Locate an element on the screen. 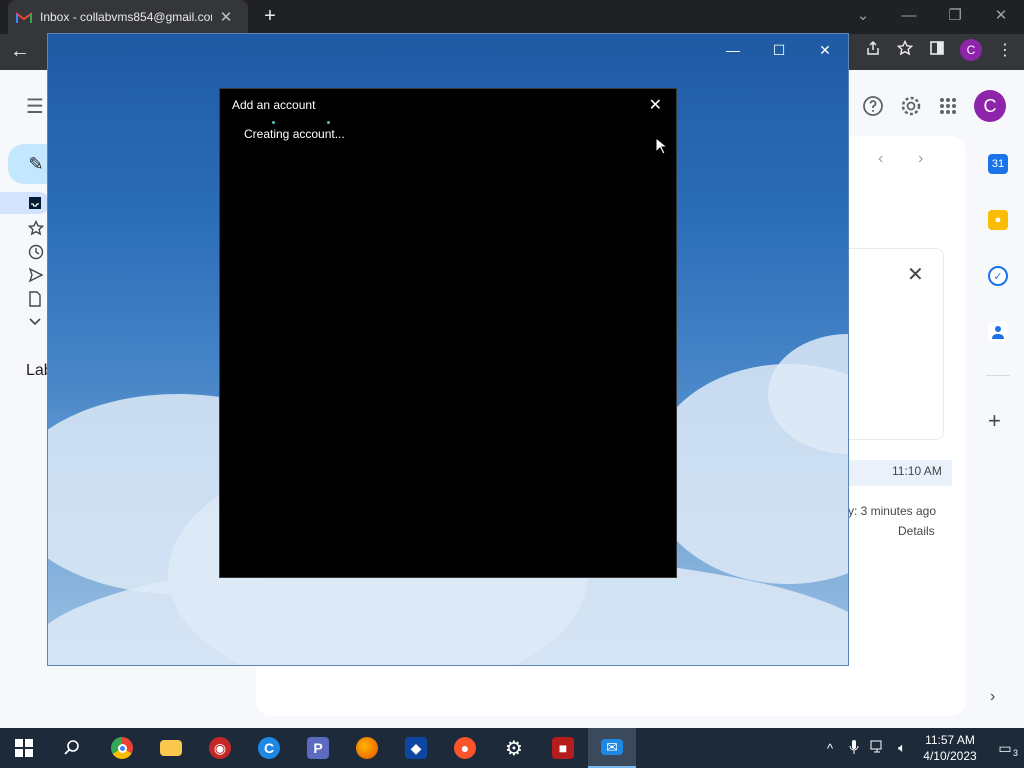  chevron-up-icon: ^ is located at coordinates (830, 748).